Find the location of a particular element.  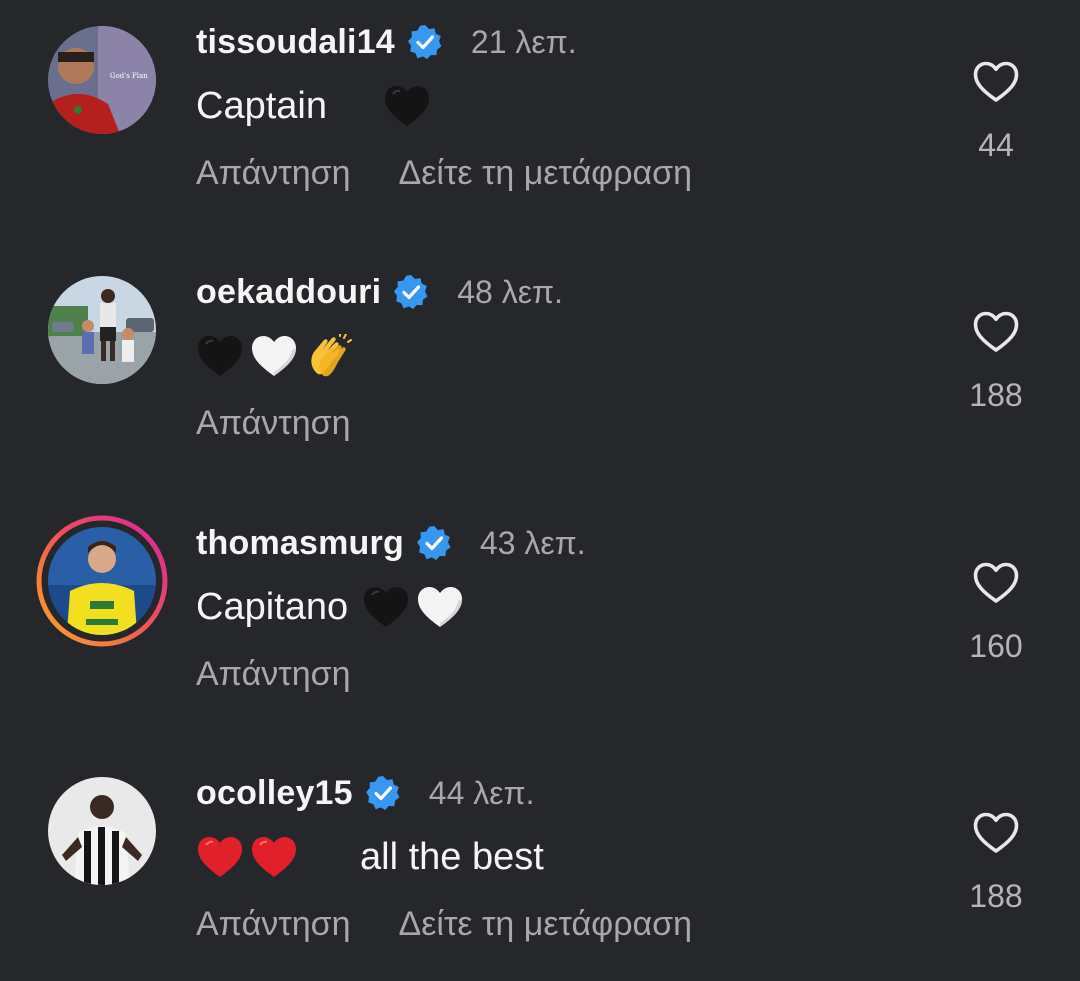

svg-text: God's Plan is located at coordinates (129, 76).